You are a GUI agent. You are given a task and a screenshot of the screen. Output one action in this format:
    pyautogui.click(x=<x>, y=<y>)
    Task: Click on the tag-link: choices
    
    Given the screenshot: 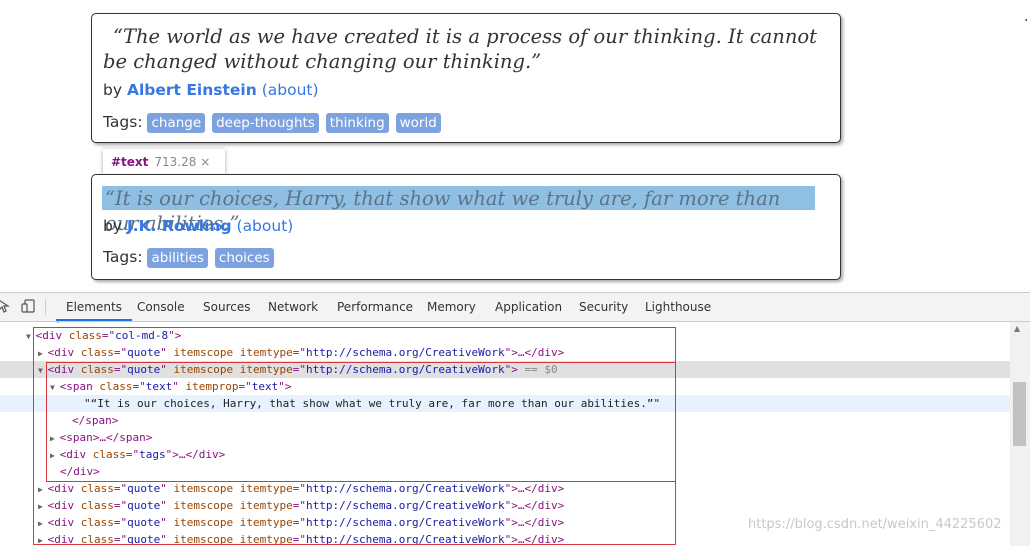 What is the action you would take?
    pyautogui.click(x=244, y=258)
    